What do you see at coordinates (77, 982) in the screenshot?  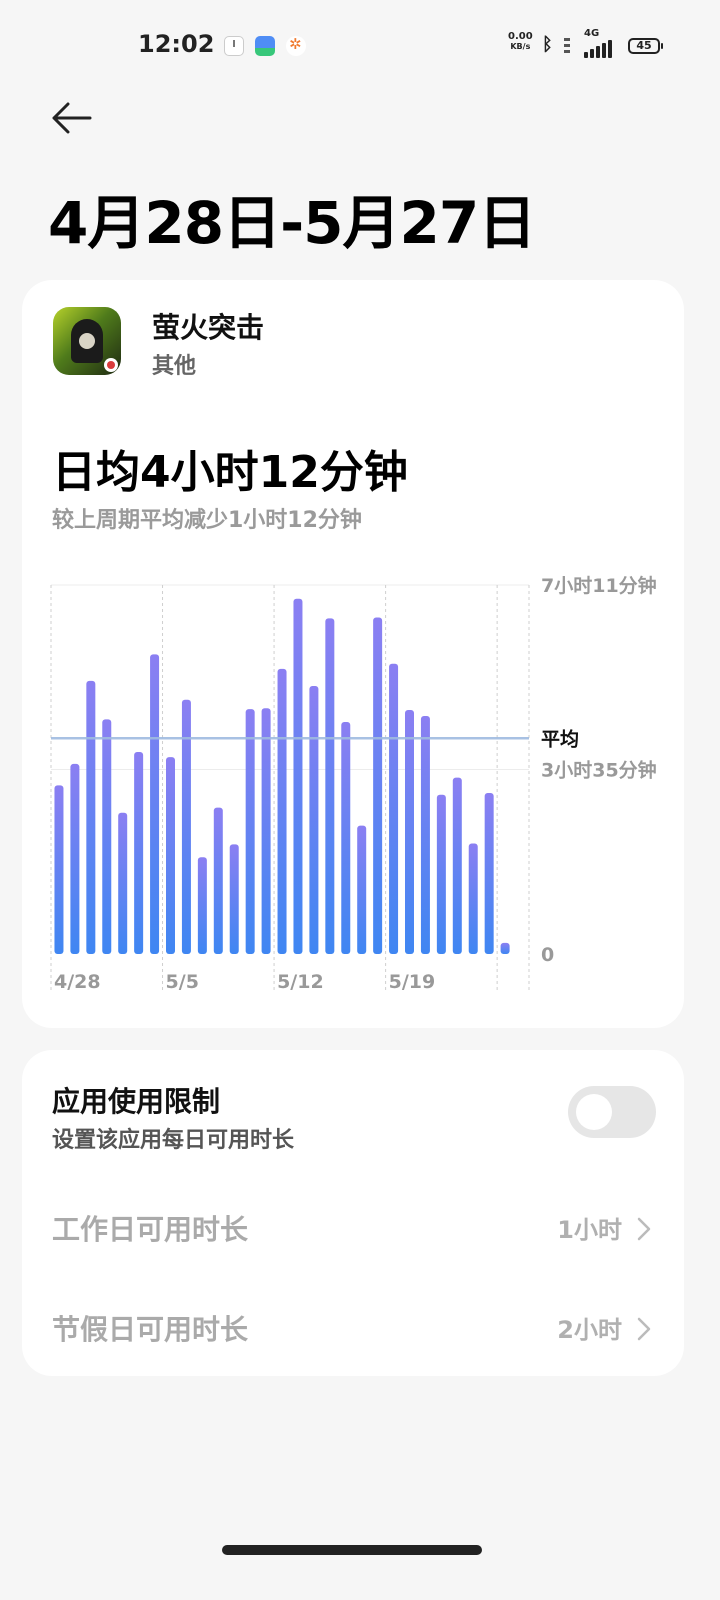 I see `x-tick-label: 4/28` at bounding box center [77, 982].